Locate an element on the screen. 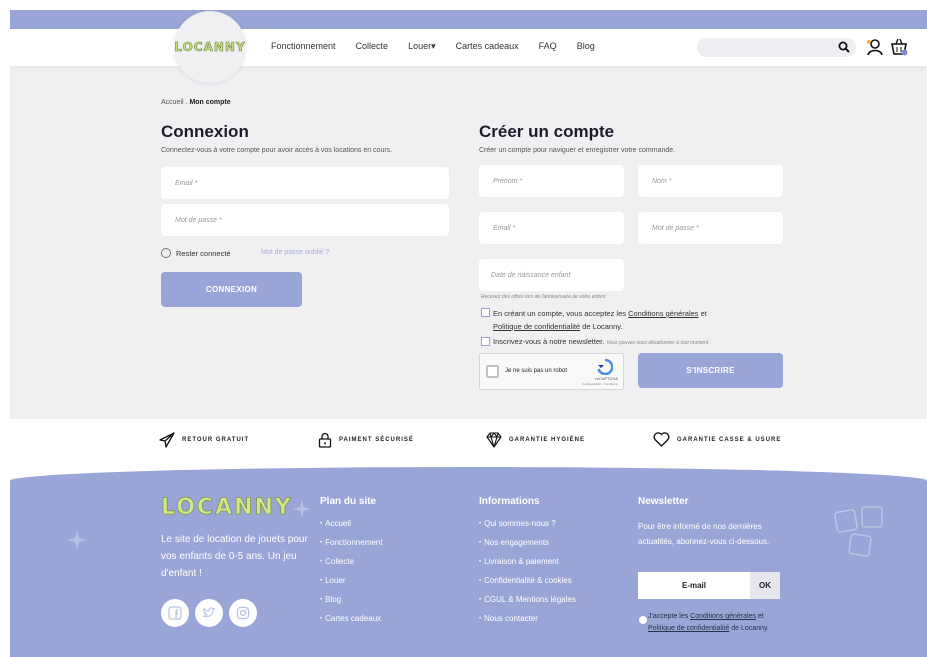 This screenshot has width=927, height=657. captcha-checkbox is located at coordinates (492, 371).